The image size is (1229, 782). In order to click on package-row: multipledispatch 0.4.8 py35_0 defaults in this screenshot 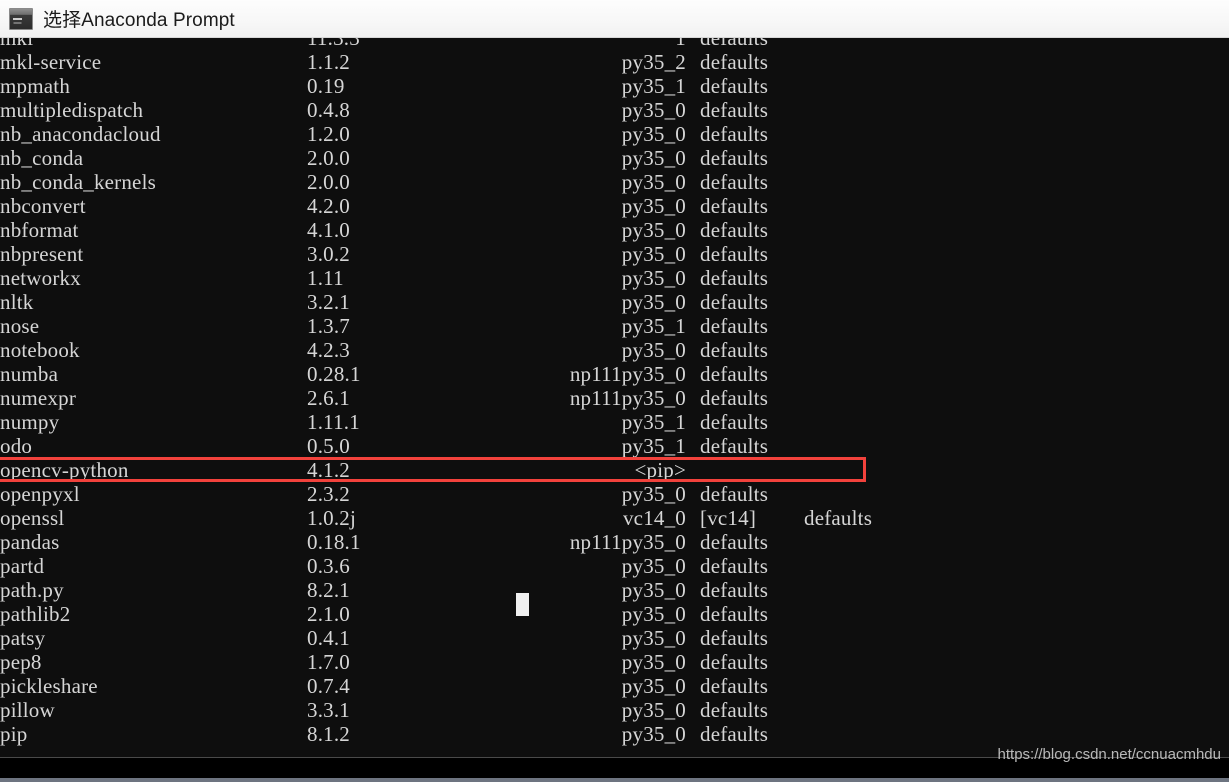, I will do `click(614, 110)`.